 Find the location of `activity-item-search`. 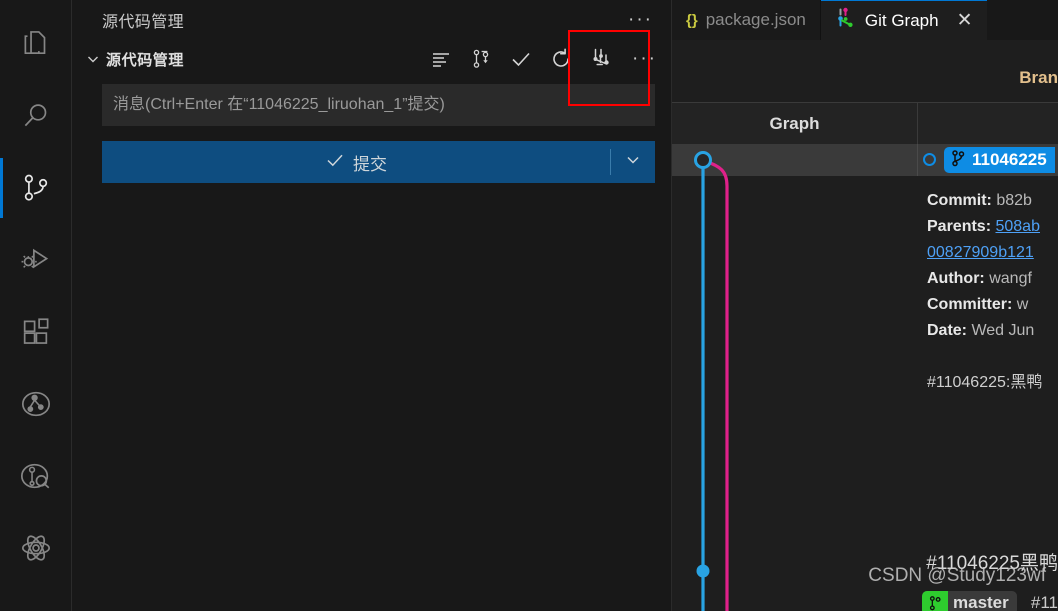

activity-item-search is located at coordinates (36, 116).